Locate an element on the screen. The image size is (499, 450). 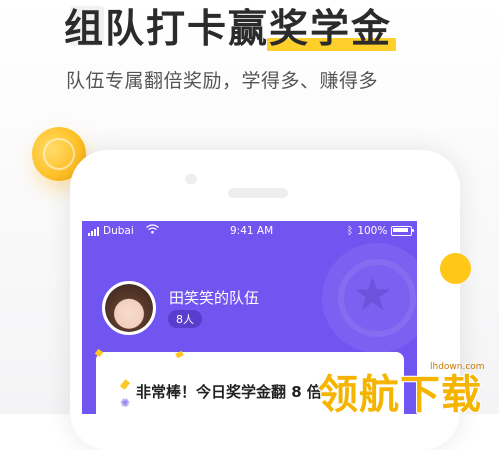
member-count-badge: 8人 is located at coordinates (185, 319).